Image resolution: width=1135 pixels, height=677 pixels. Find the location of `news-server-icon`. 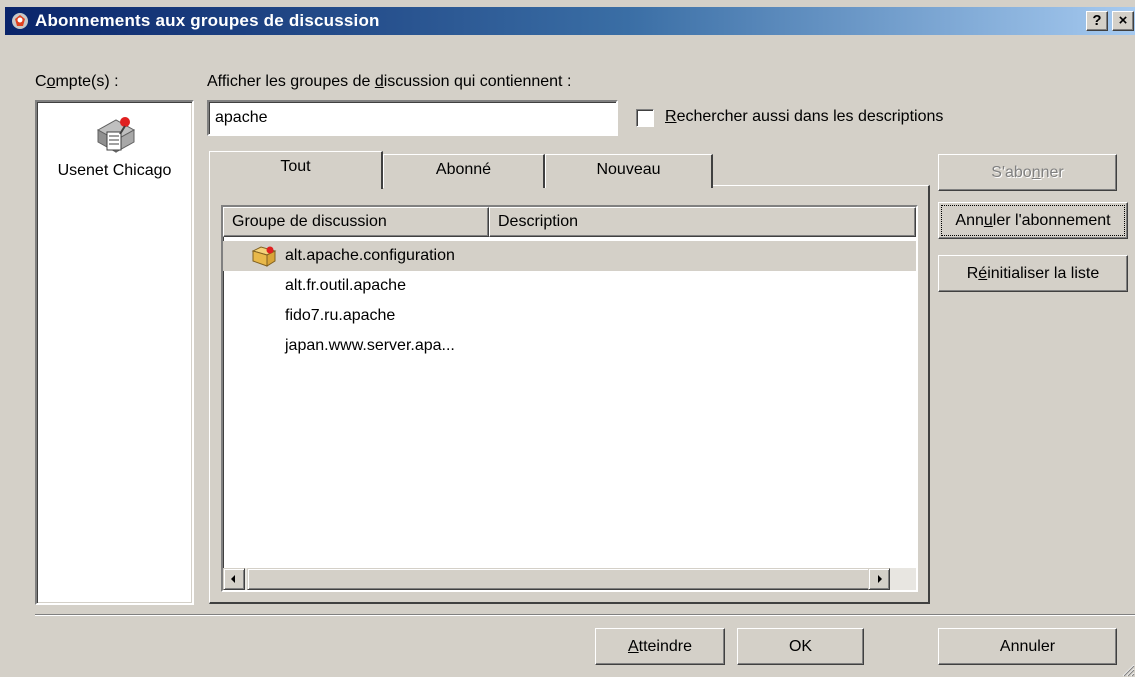

news-server-icon is located at coordinates (115, 135).